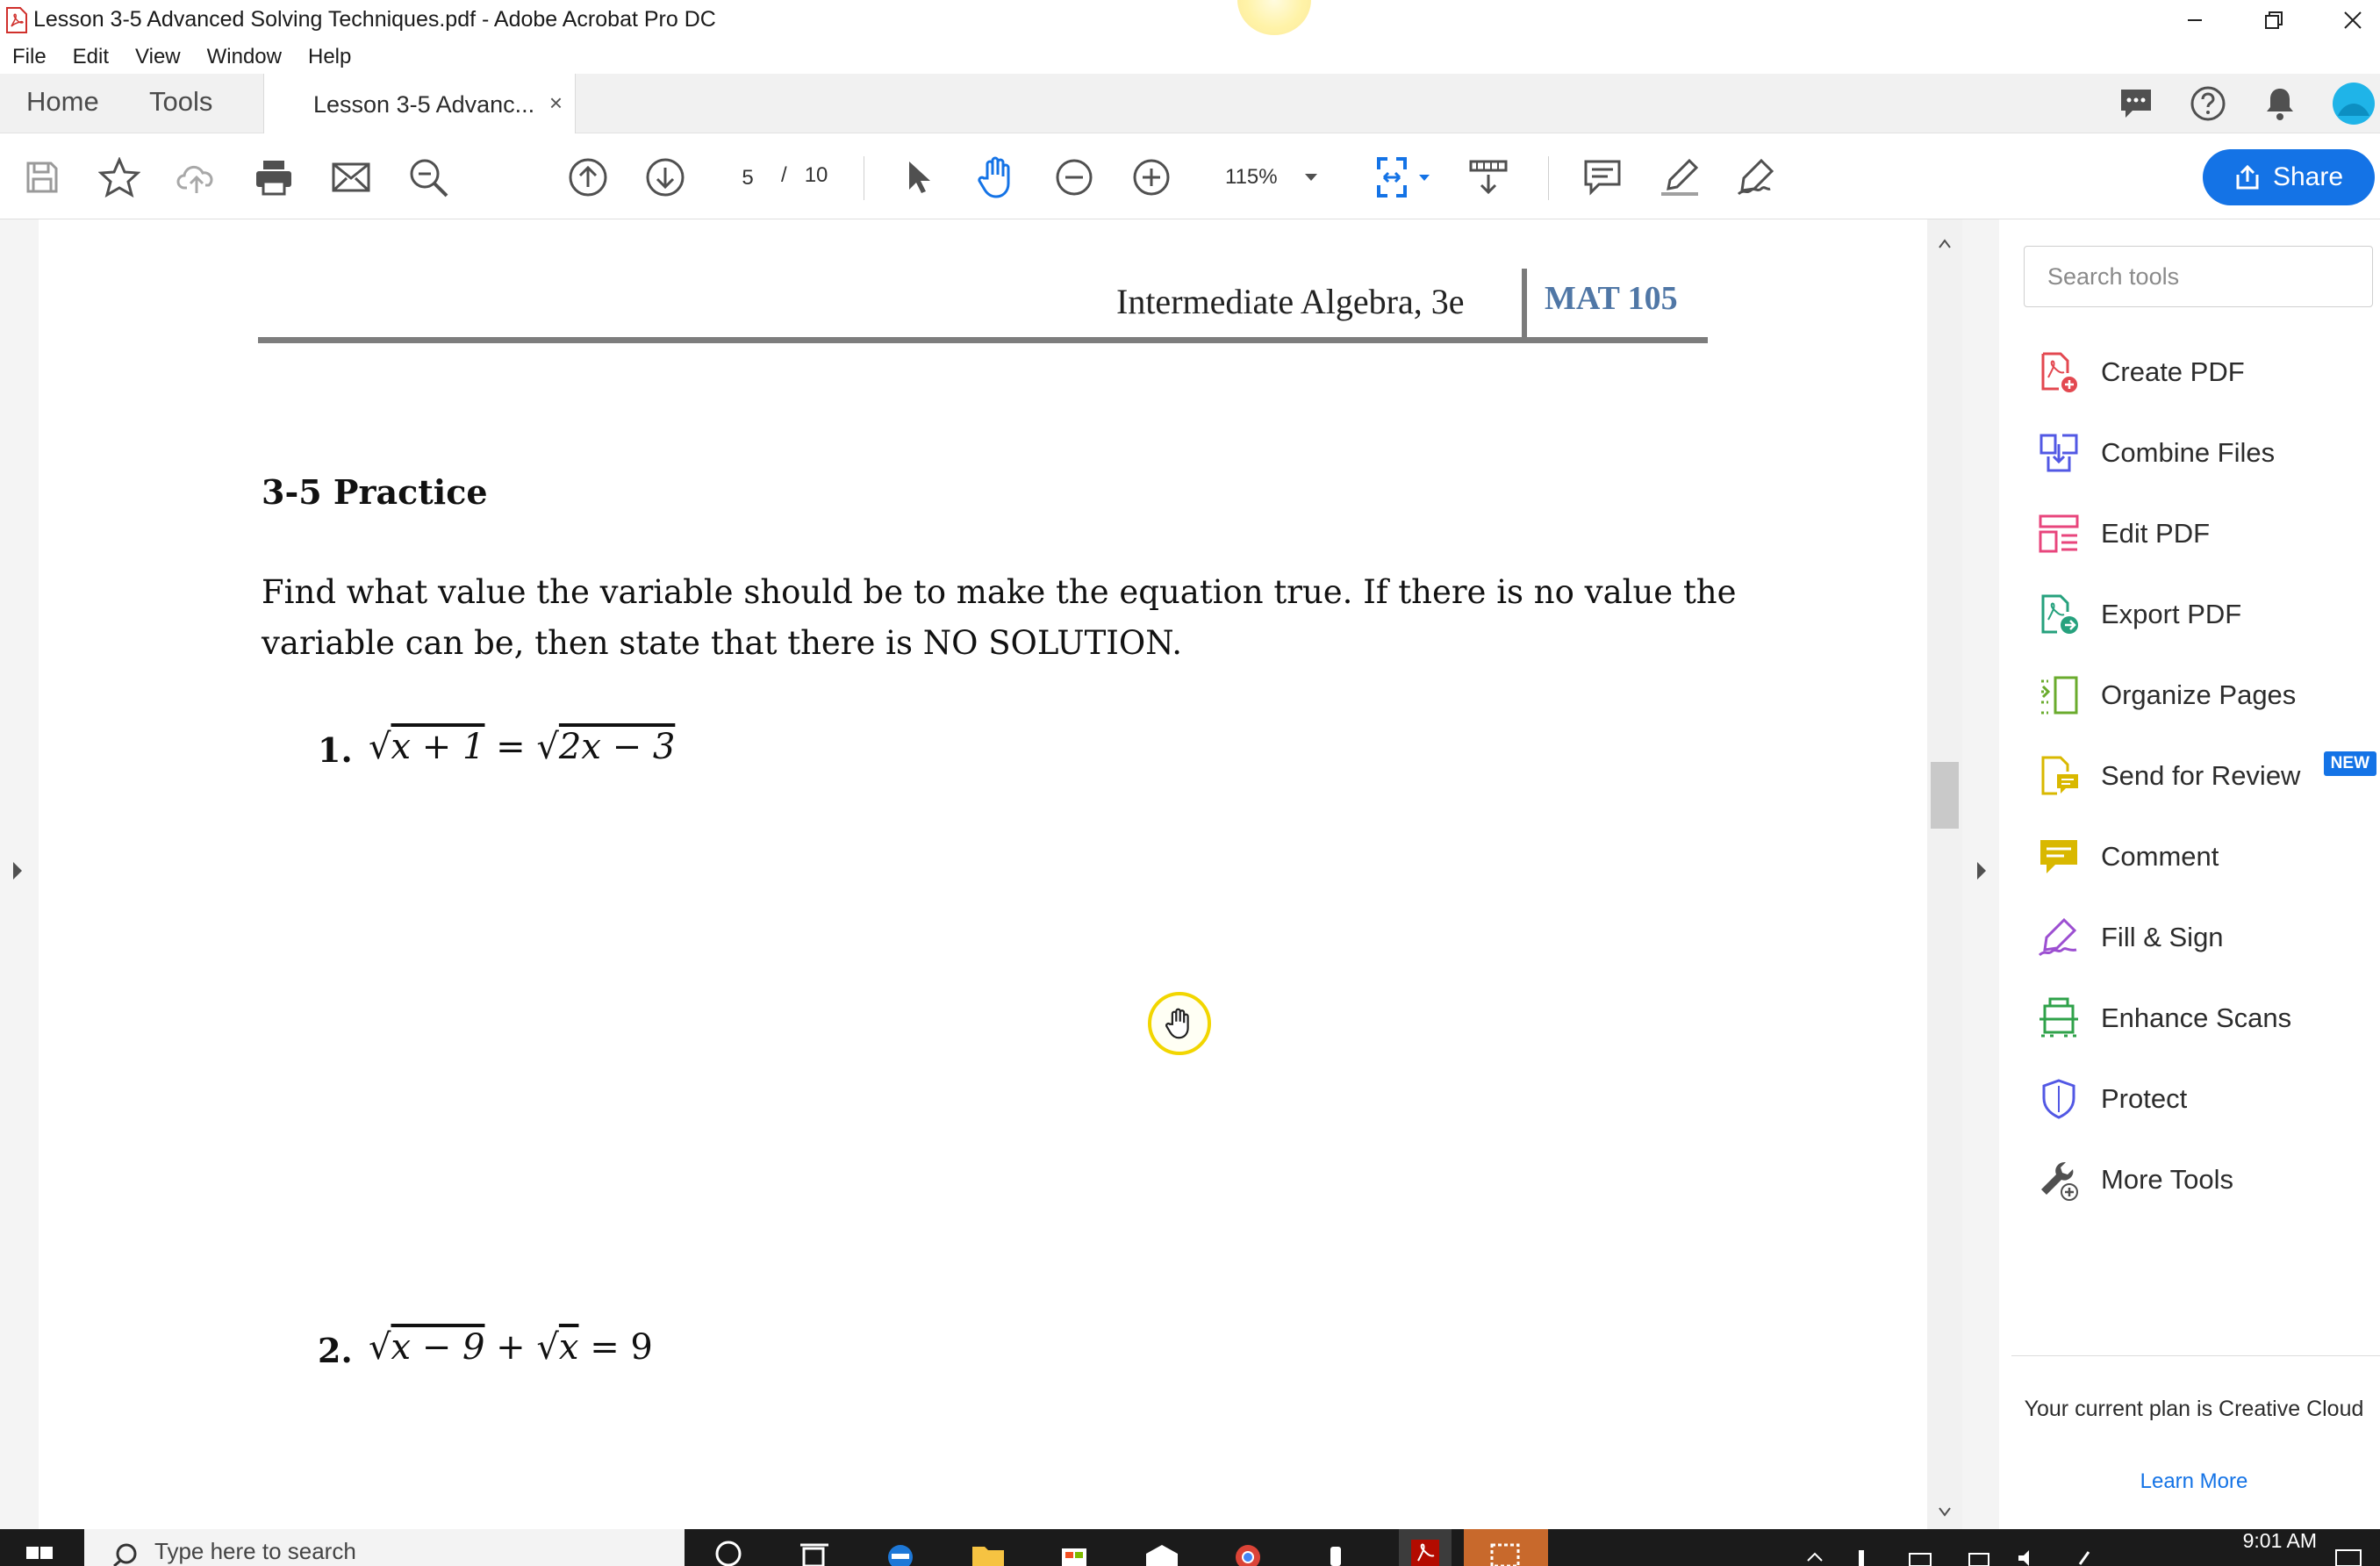 This screenshot has width=2380, height=1566. I want to click on next-page-button, so click(665, 177).